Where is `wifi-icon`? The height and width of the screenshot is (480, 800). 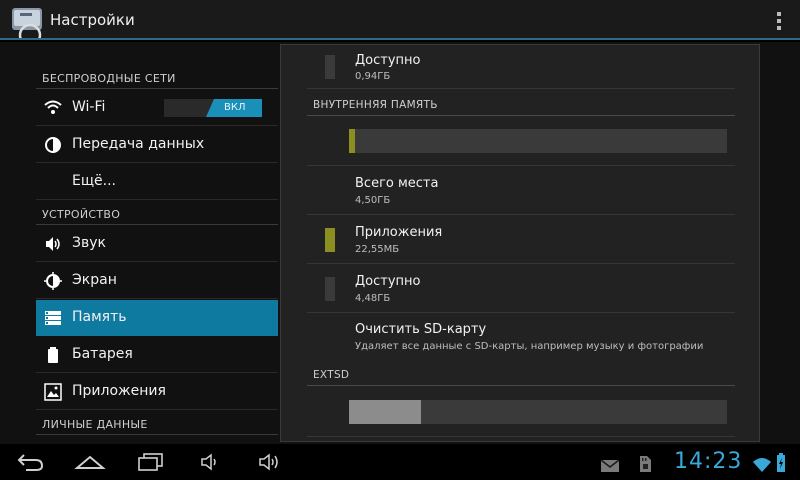 wifi-icon is located at coordinates (53, 108).